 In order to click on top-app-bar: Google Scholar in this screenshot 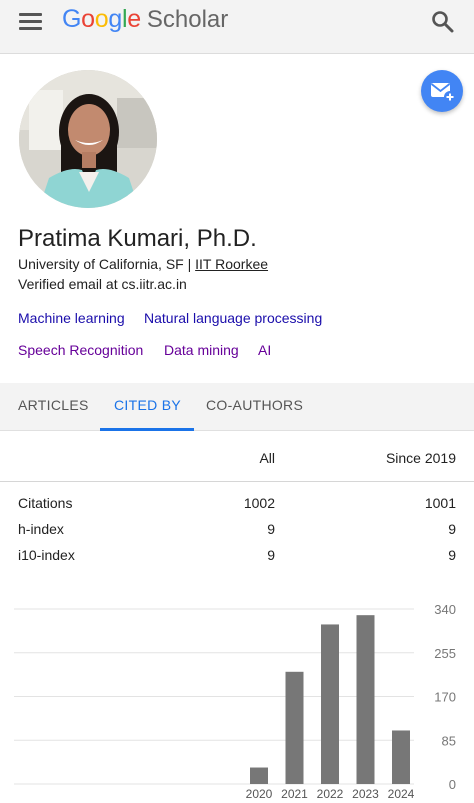, I will do `click(237, 27)`.